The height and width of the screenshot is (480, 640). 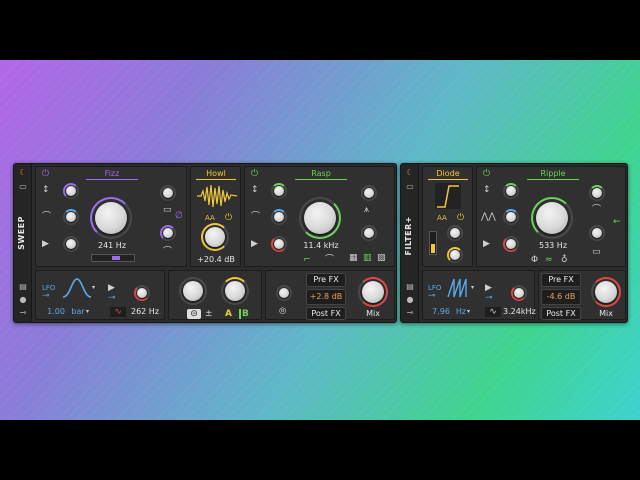 I want to click on diode-aa-label: AA, so click(x=442, y=218).